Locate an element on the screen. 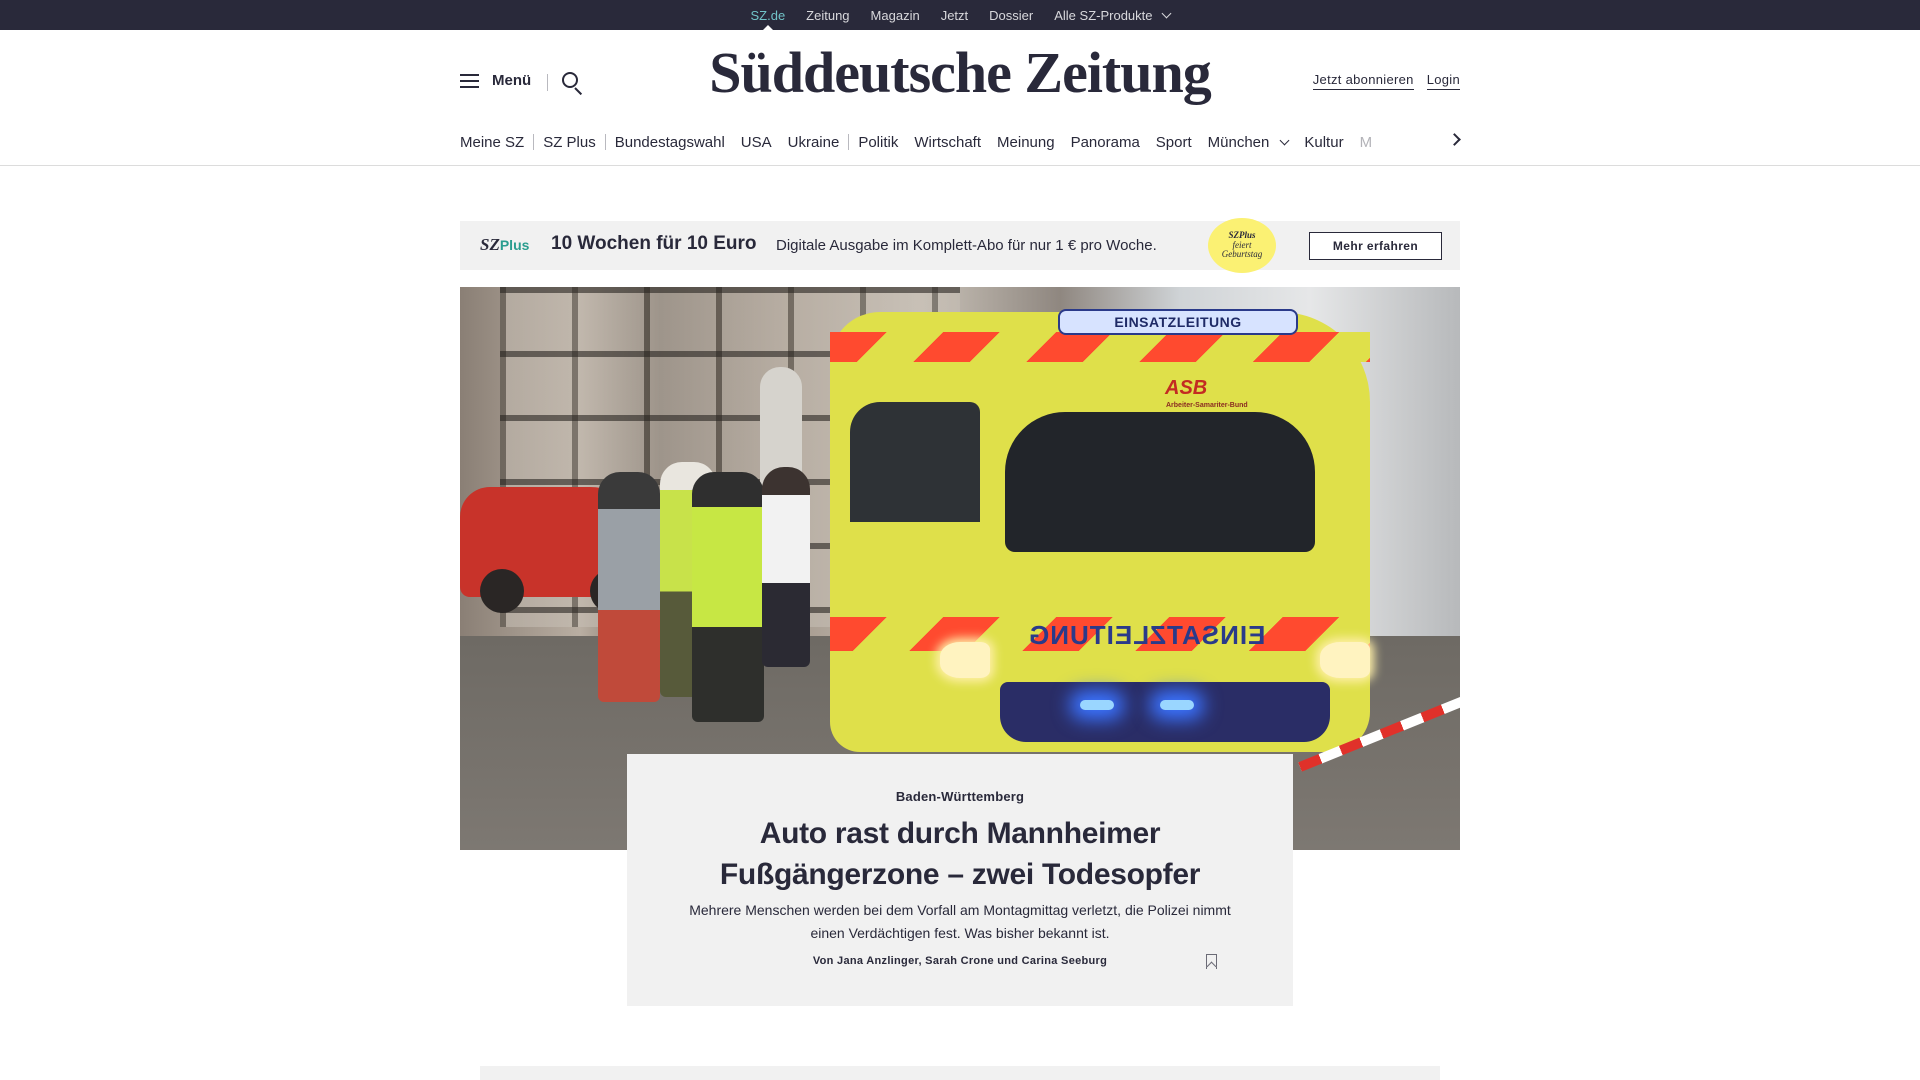  subscribe-link: Jetzt abonnieren is located at coordinates (1363, 81).